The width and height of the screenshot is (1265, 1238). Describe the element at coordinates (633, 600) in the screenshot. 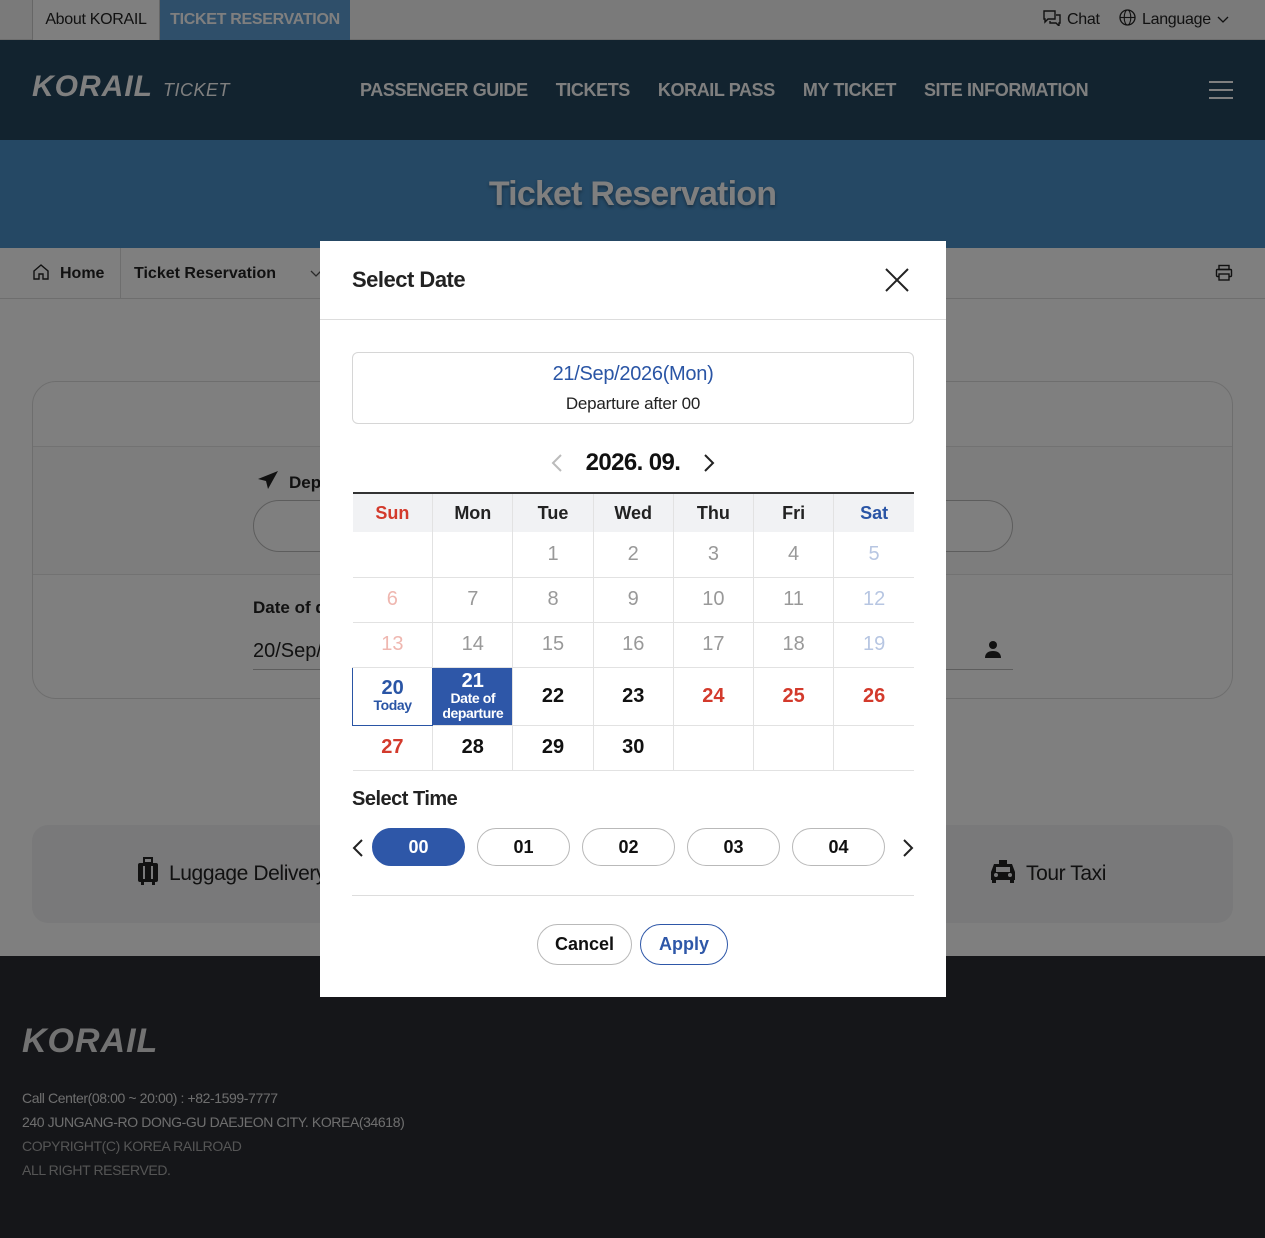

I see `calendar-day-disabled: 9` at that location.